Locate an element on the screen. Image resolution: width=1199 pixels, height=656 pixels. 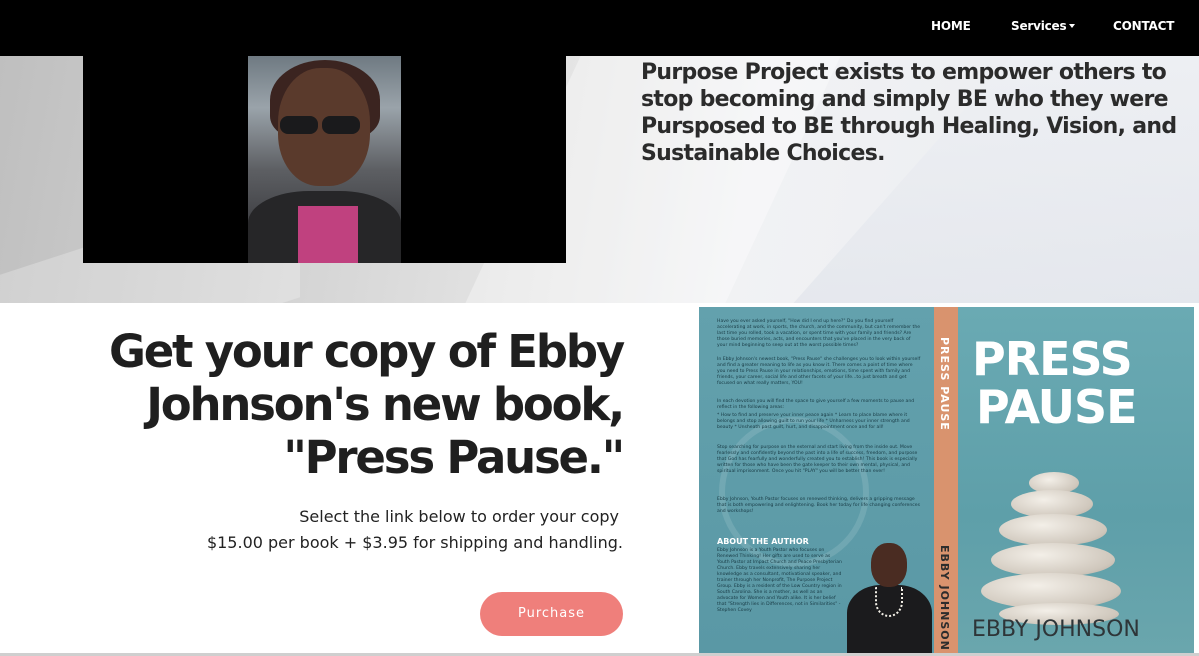
top-navbar: HOME Services CONTACT is located at coordinates (599, 28).